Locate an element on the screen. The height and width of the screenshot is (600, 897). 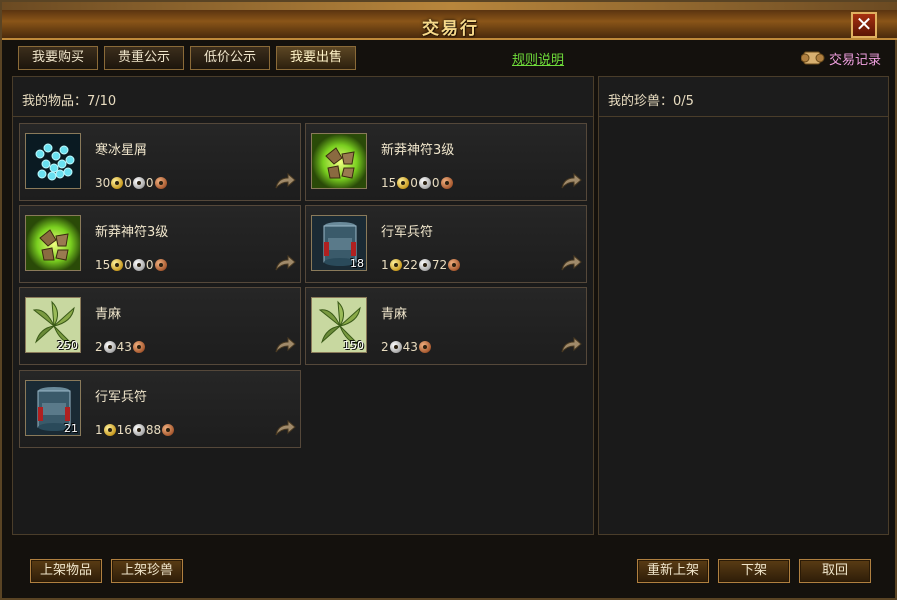
army-token-icon: 18 is located at coordinates (339, 243).